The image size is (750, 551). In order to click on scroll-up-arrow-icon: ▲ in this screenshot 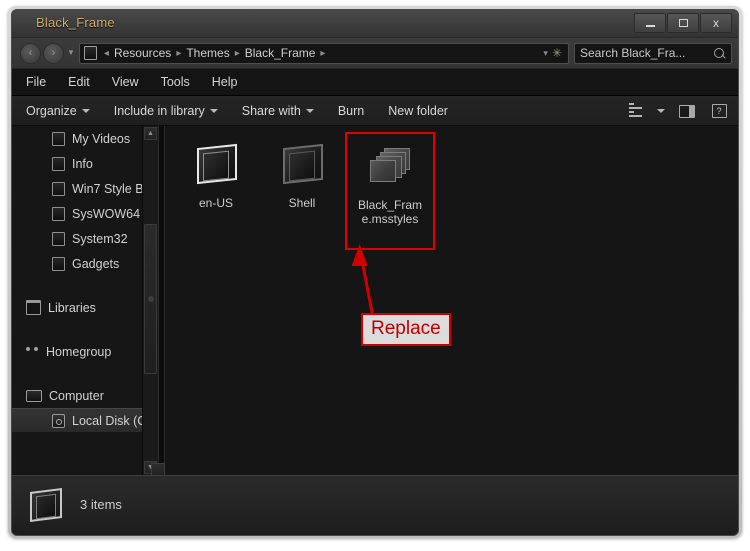, I will do `click(150, 133)`.